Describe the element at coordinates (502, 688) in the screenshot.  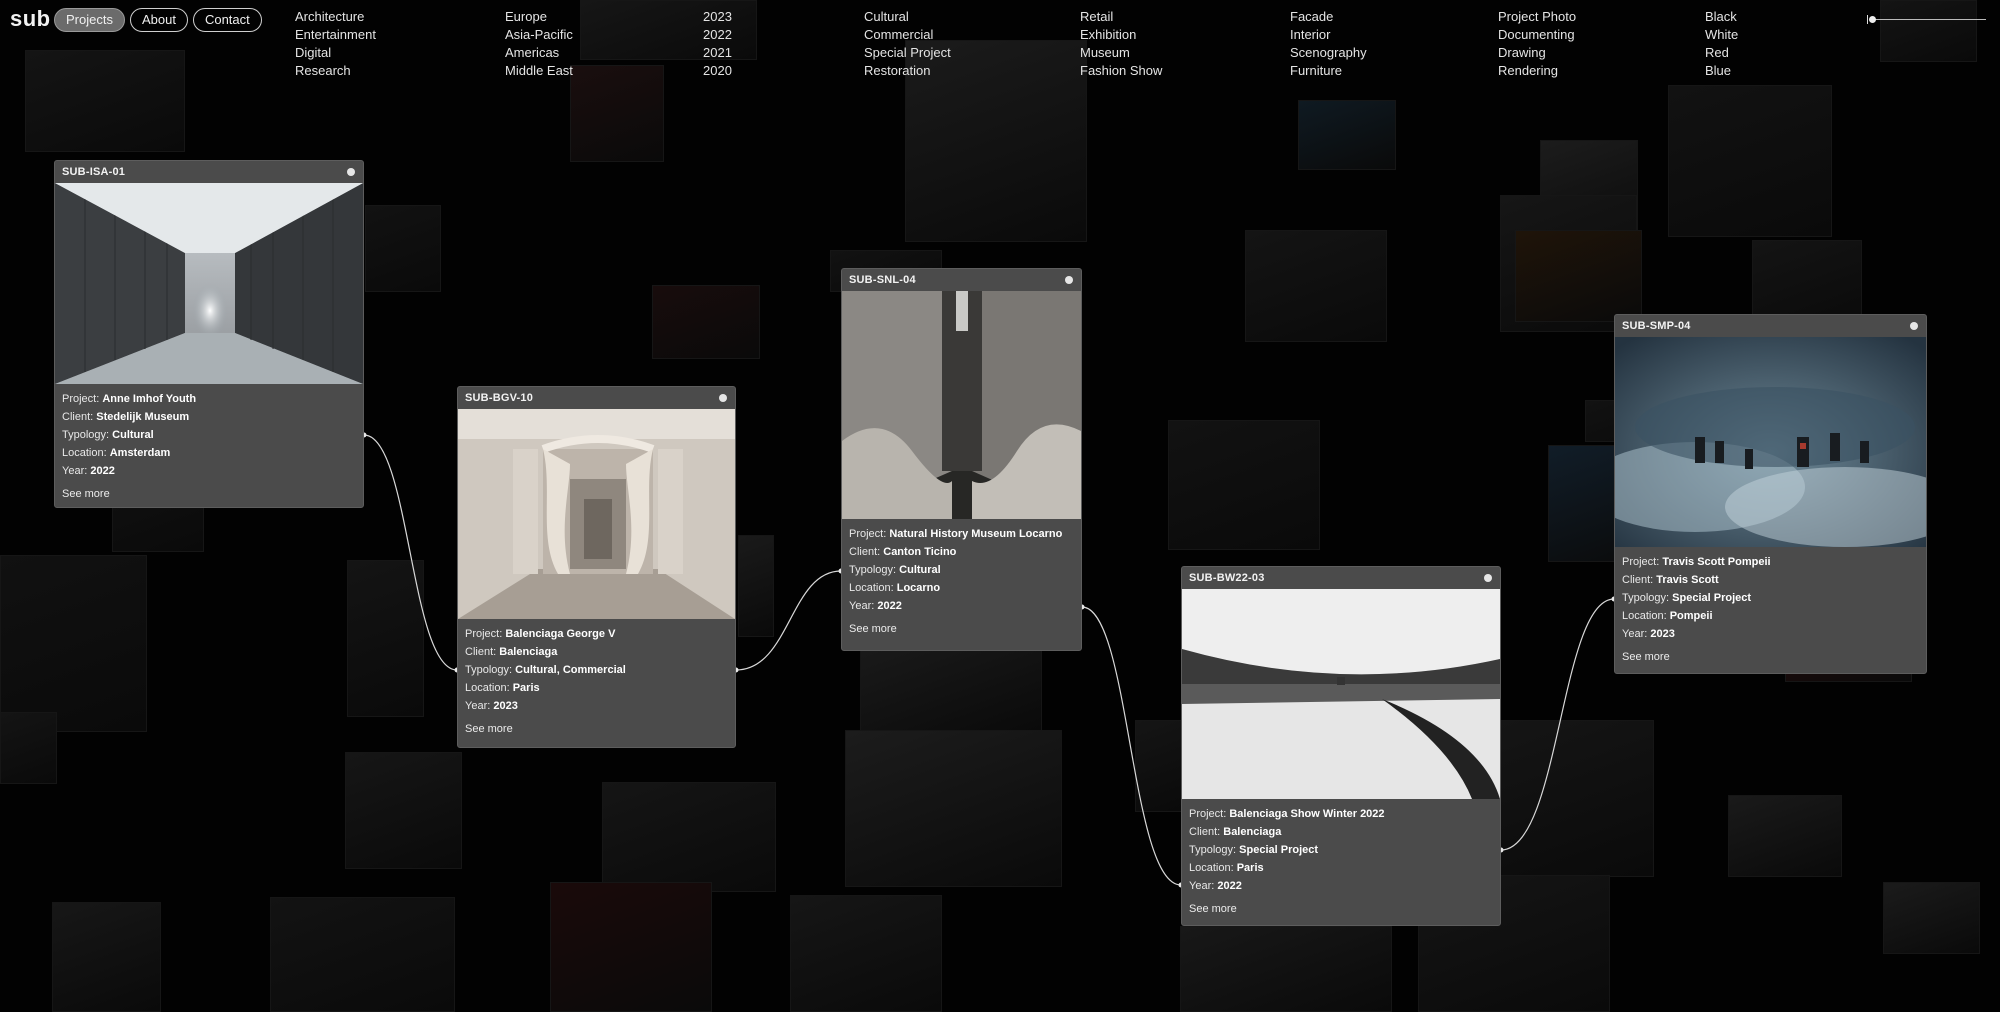
I see `card-location-row: Location: Paris` at that location.